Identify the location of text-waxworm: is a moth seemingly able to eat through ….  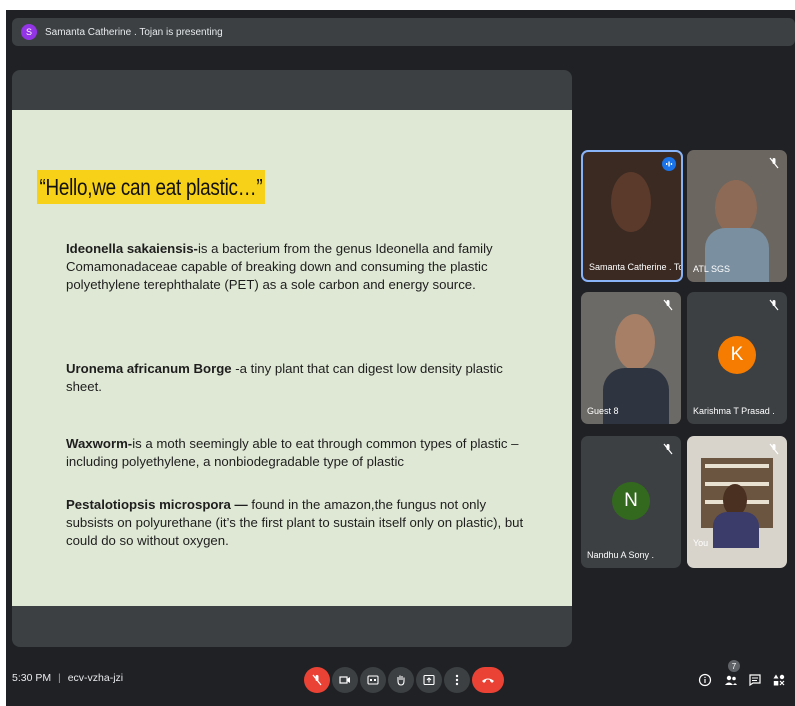
(292, 452).